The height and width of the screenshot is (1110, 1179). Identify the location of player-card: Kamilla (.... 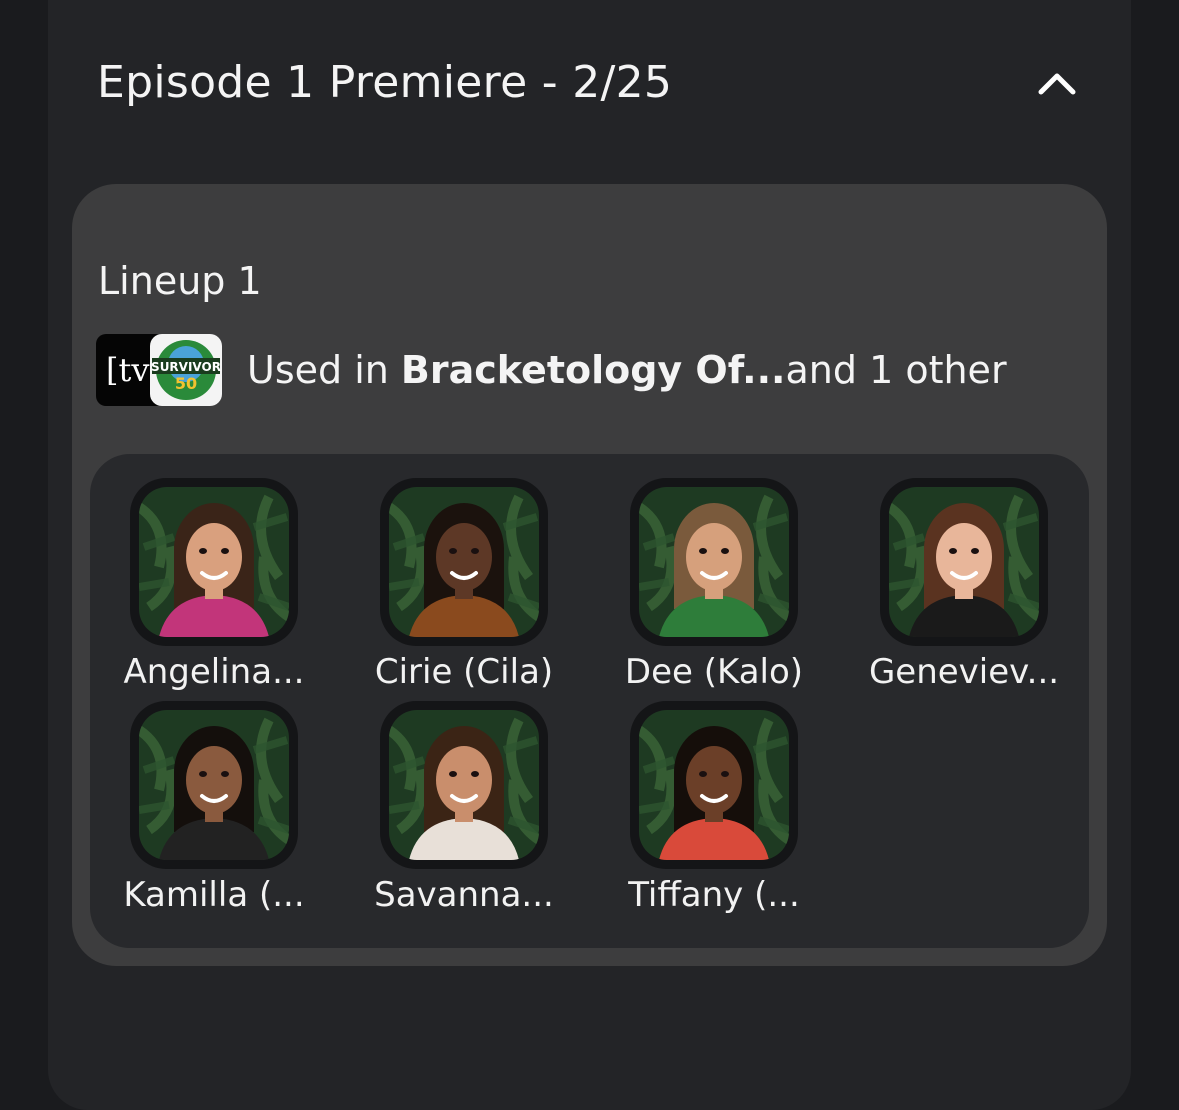
(200, 811).